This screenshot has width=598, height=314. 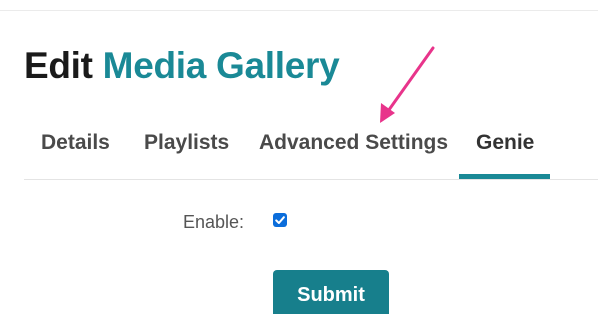 What do you see at coordinates (75, 150) in the screenshot?
I see `tab-details: Details` at bounding box center [75, 150].